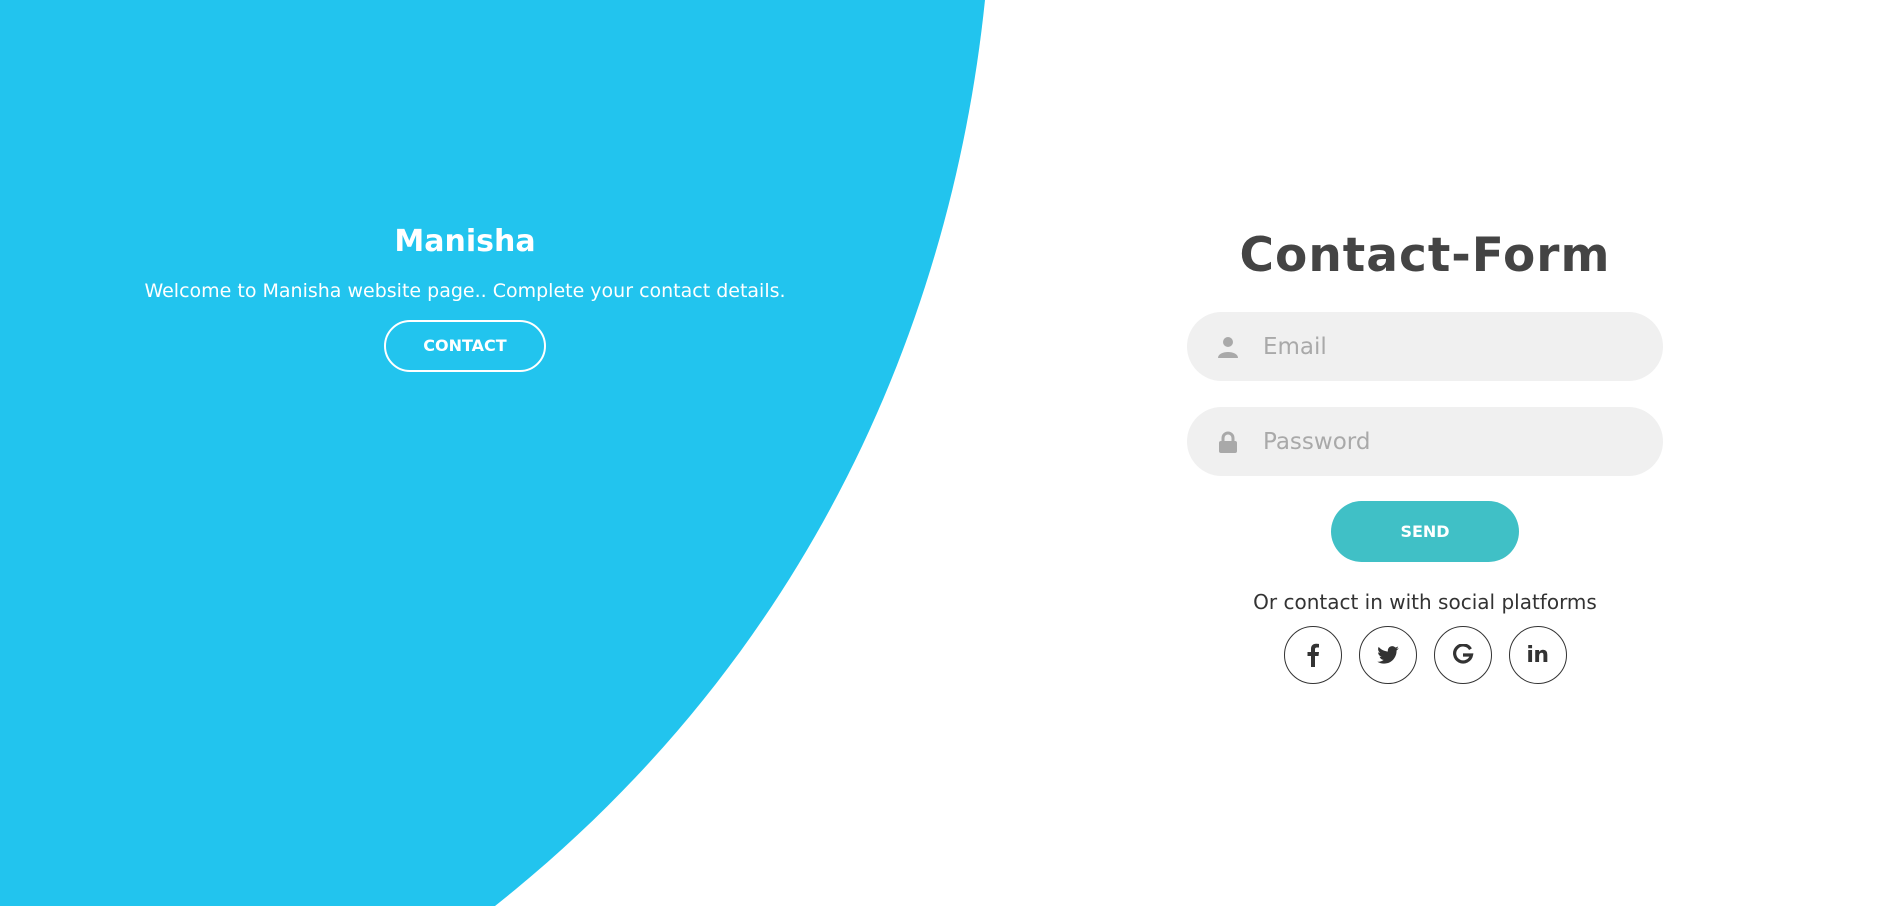 The width and height of the screenshot is (1897, 906). Describe the element at coordinates (1425, 531) in the screenshot. I see `send-button: SEND` at that location.